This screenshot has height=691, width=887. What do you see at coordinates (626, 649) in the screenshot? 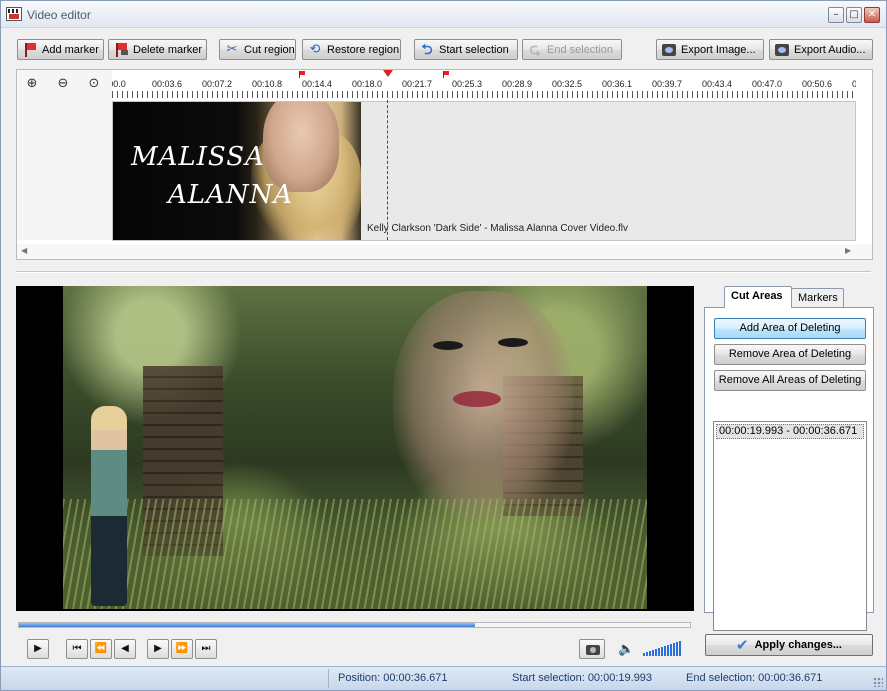
I see `speaker-icon: 🔈` at bounding box center [626, 649].